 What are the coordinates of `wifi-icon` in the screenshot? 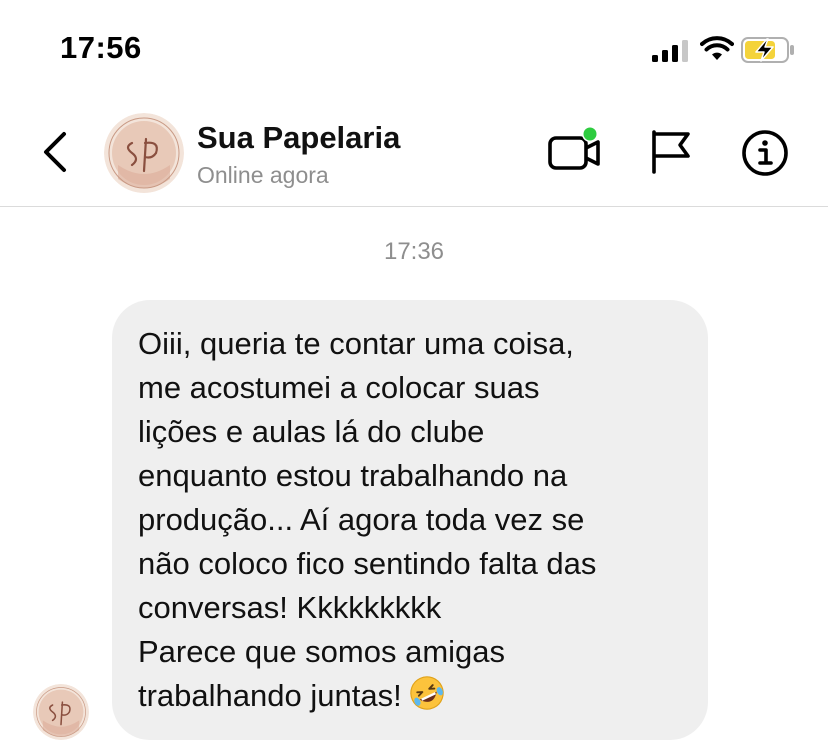 It's located at (717, 48).